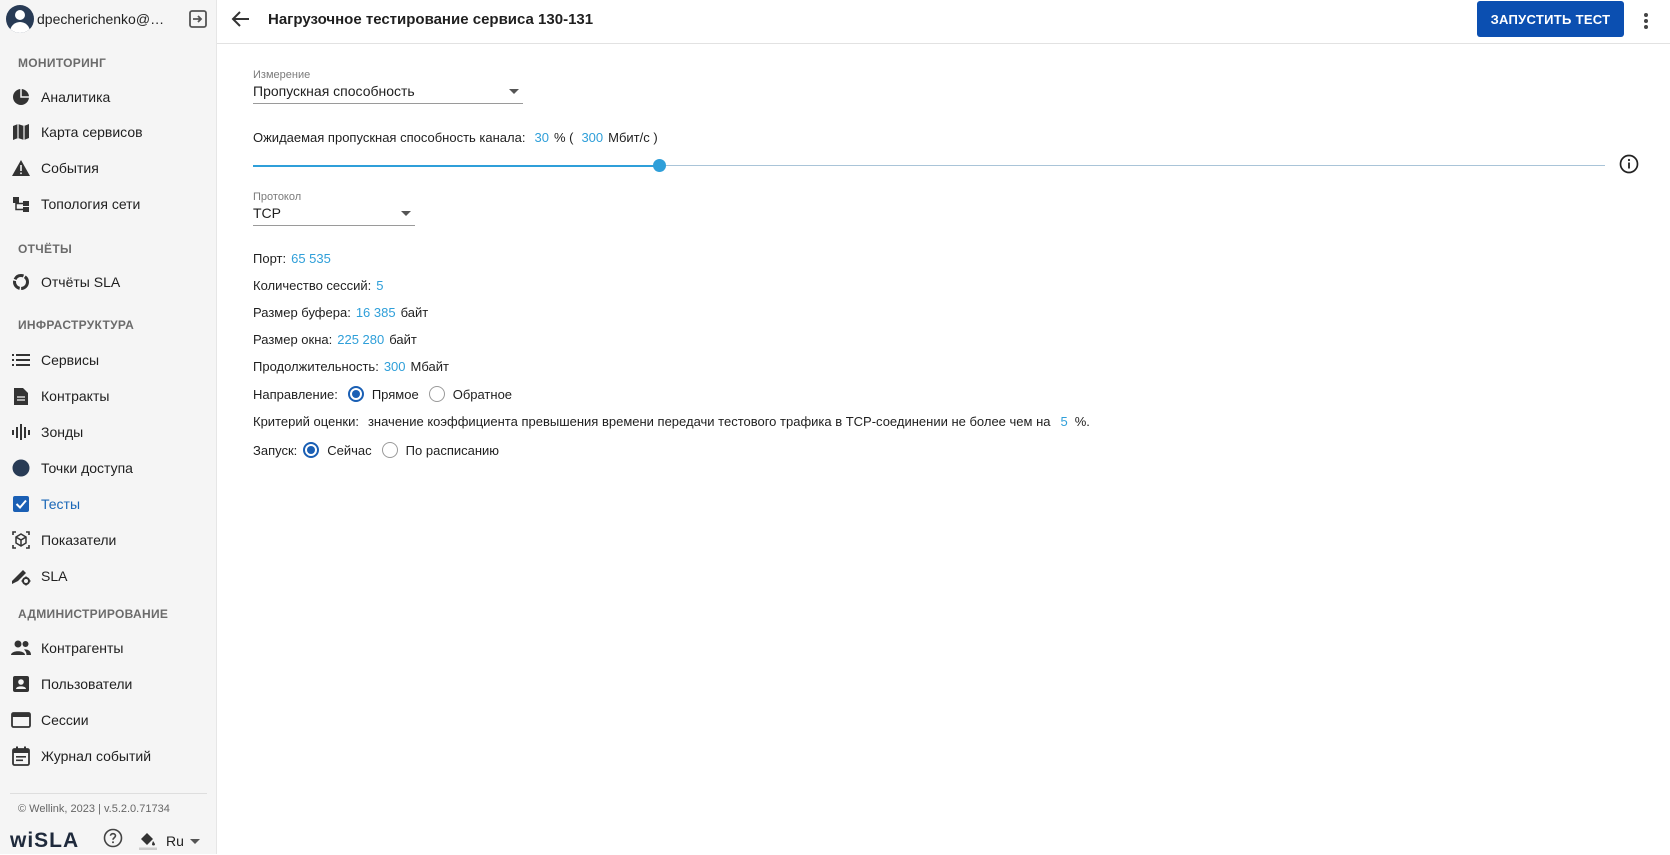 The height and width of the screenshot is (855, 1670). Describe the element at coordinates (334, 91) in the screenshot. I see `measurement-value: Пропускная способность` at that location.